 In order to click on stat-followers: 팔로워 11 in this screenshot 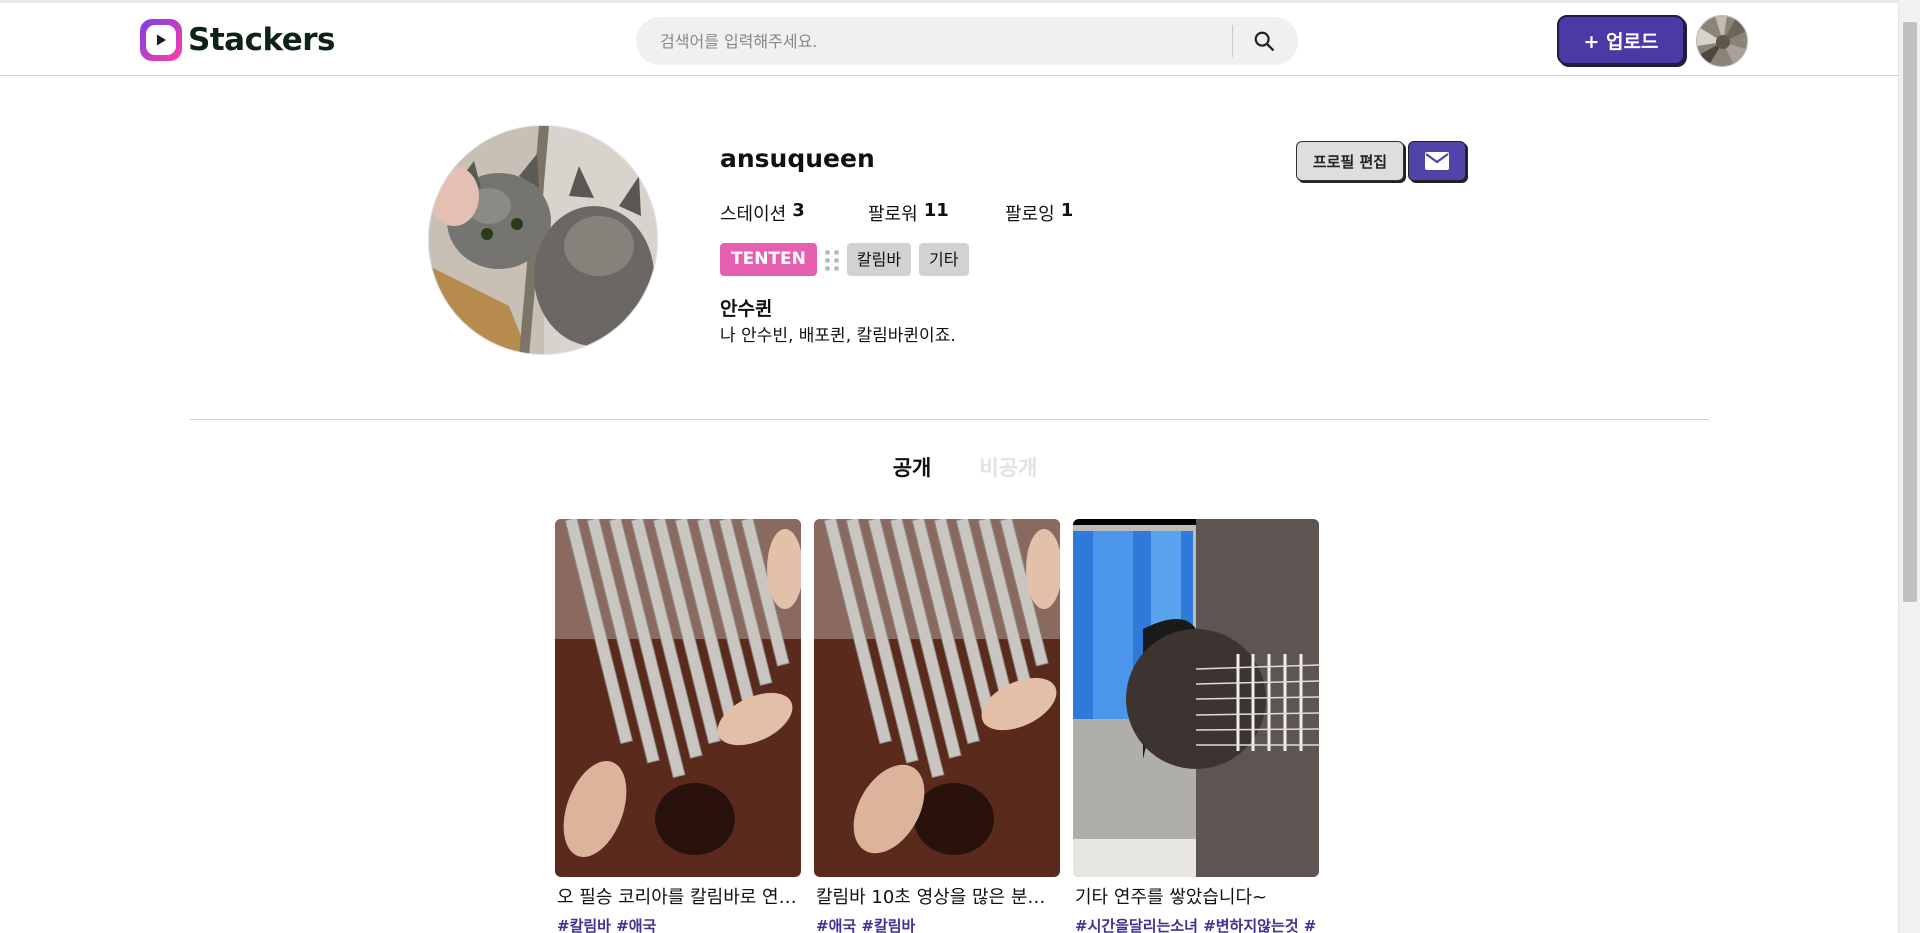, I will do `click(936, 213)`.